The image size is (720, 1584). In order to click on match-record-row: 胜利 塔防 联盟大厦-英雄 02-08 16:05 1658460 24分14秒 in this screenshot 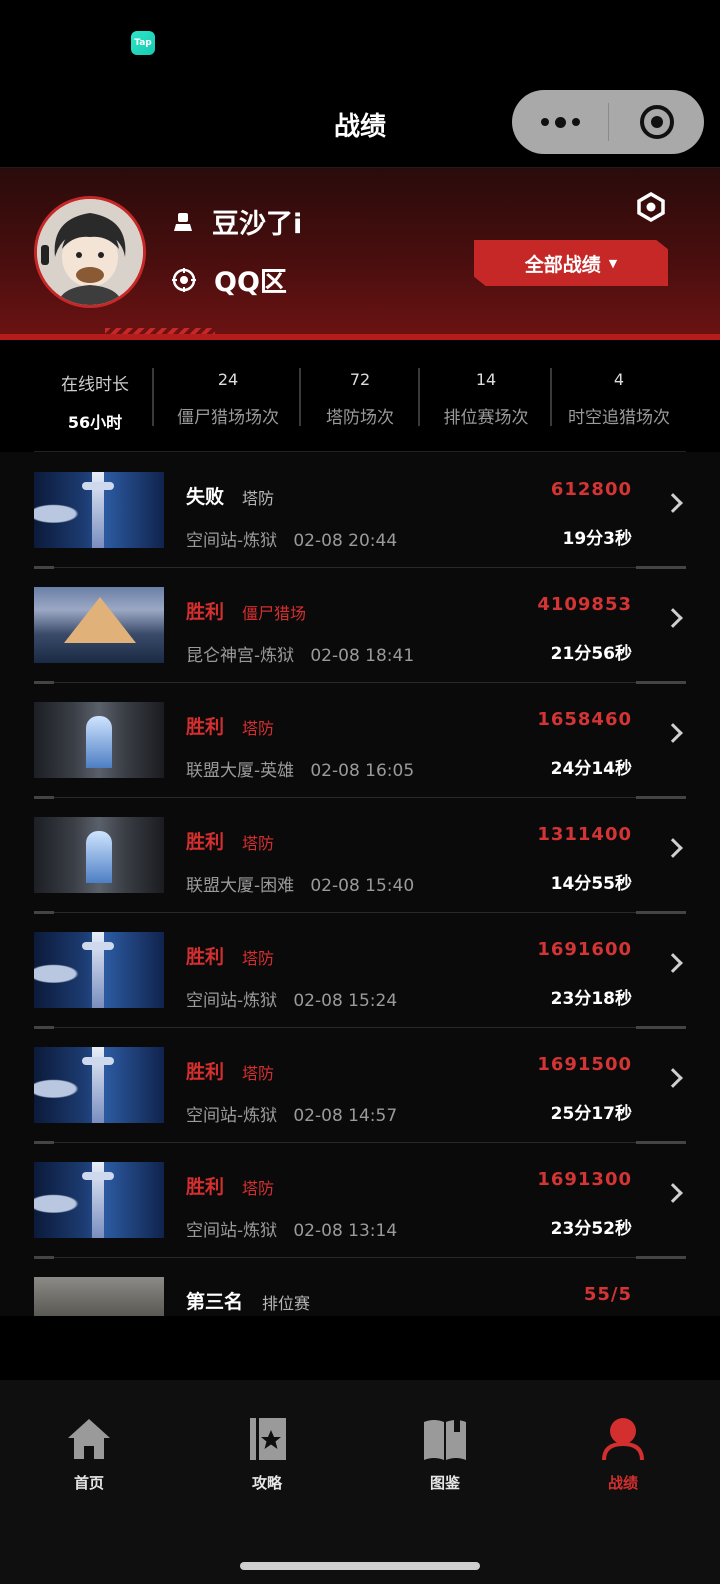, I will do `click(360, 740)`.